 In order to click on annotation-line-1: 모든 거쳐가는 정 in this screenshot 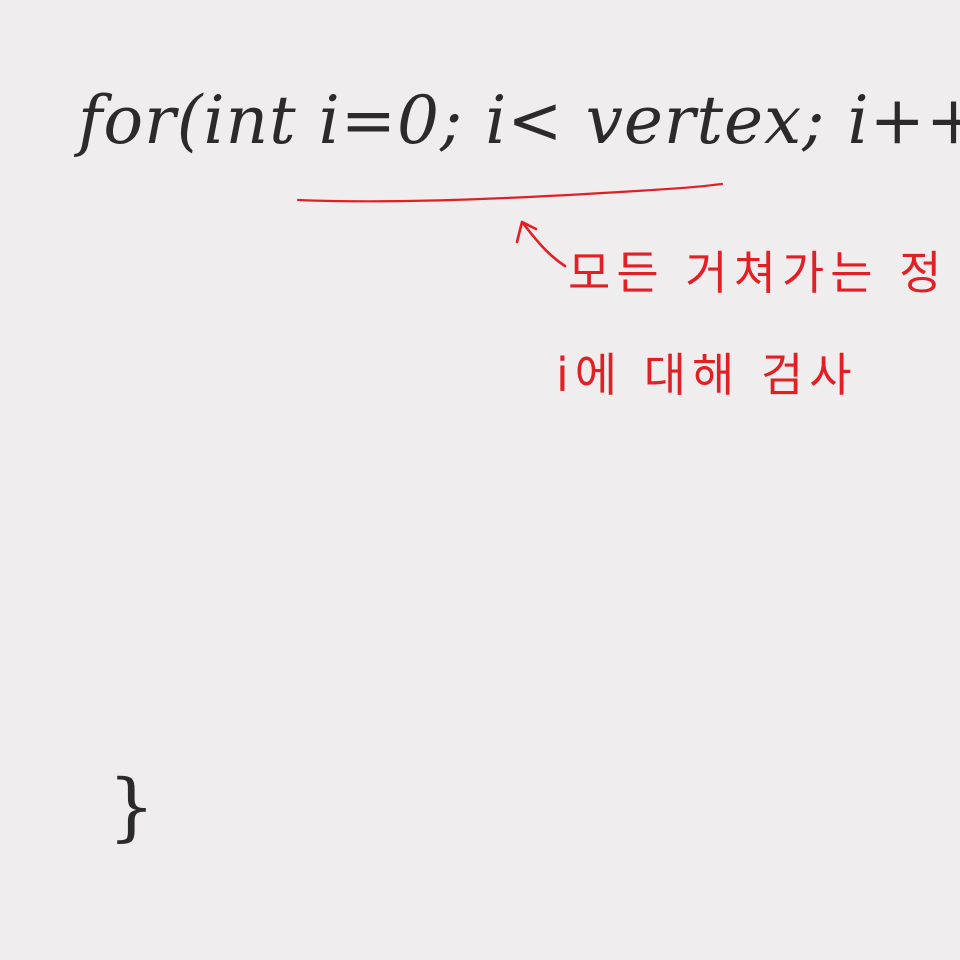, I will do `click(758, 273)`.